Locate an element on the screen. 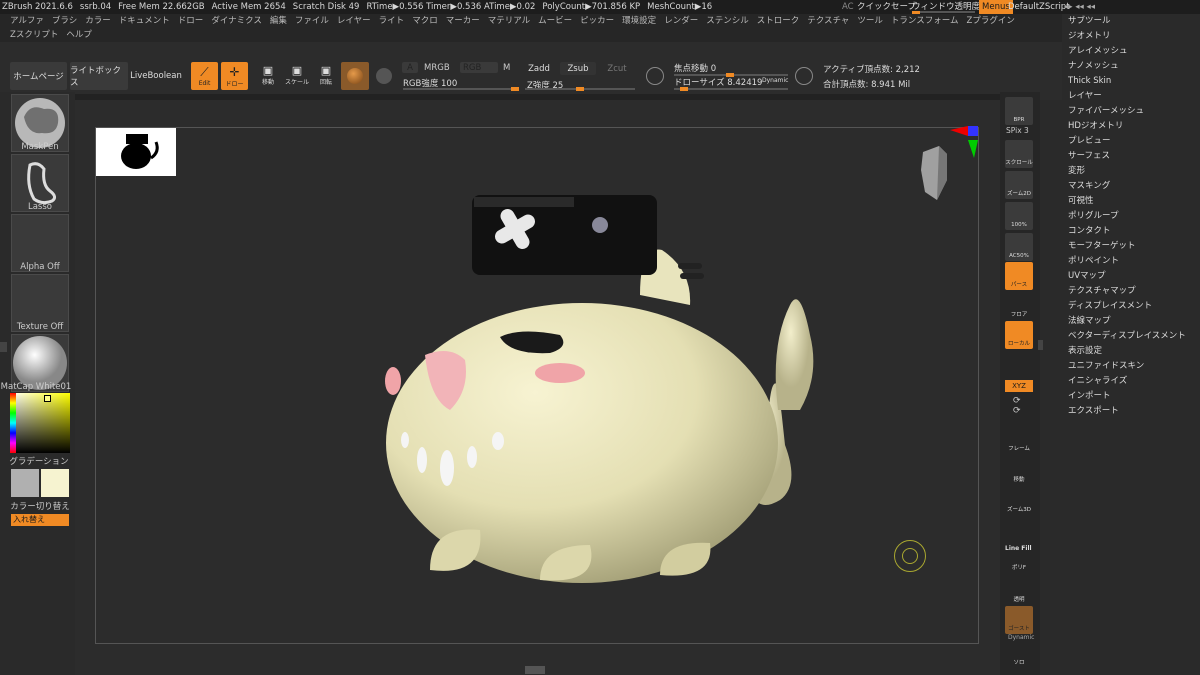 The width and height of the screenshot is (1200, 675). submenu-displayproperties: 表示設定 is located at coordinates (1131, 351).